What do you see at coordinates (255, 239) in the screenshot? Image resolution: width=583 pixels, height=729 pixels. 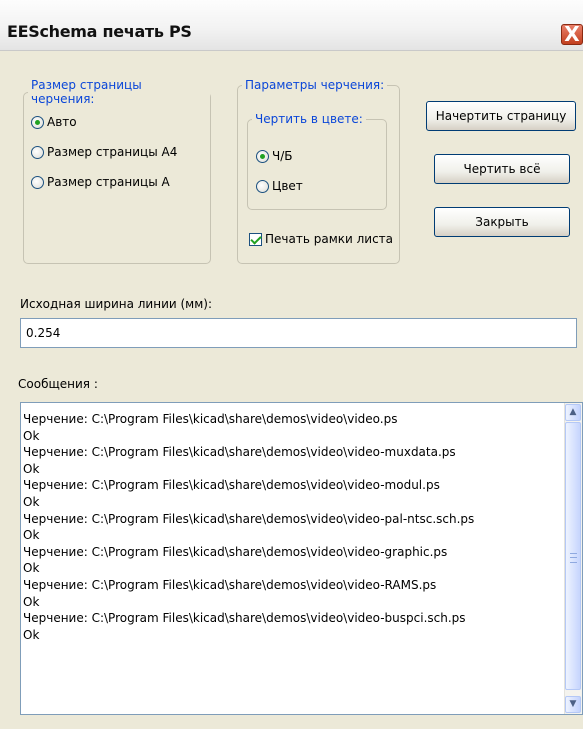 I see `checkbox-icon` at bounding box center [255, 239].